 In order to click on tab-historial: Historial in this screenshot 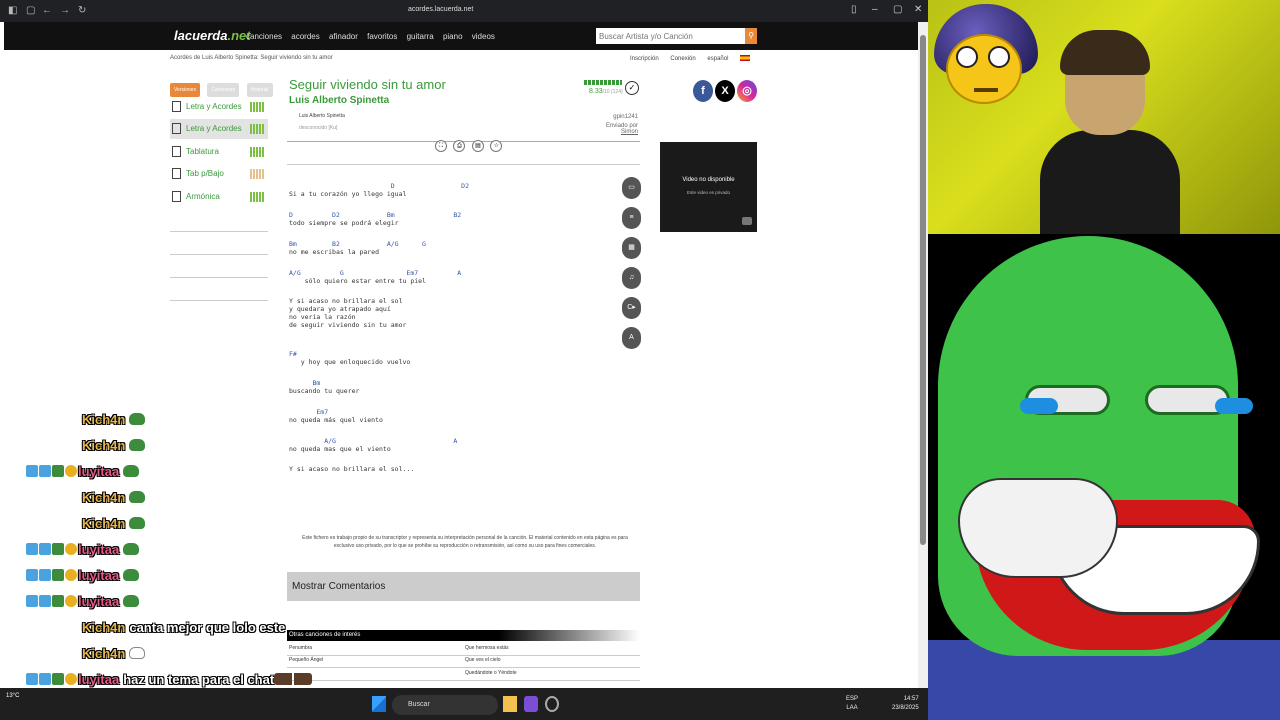, I will do `click(259, 90)`.